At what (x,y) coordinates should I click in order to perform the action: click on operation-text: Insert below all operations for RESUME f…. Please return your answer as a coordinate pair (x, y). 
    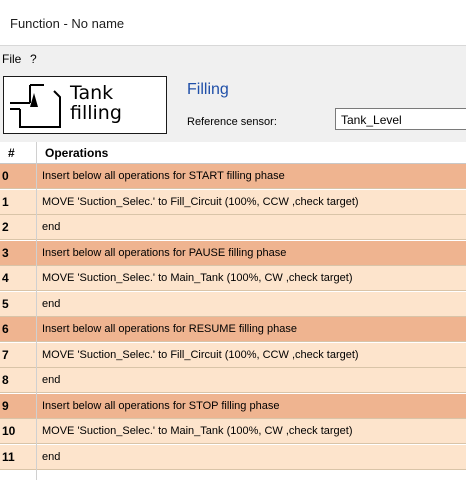
    Looking at the image, I should click on (169, 329).